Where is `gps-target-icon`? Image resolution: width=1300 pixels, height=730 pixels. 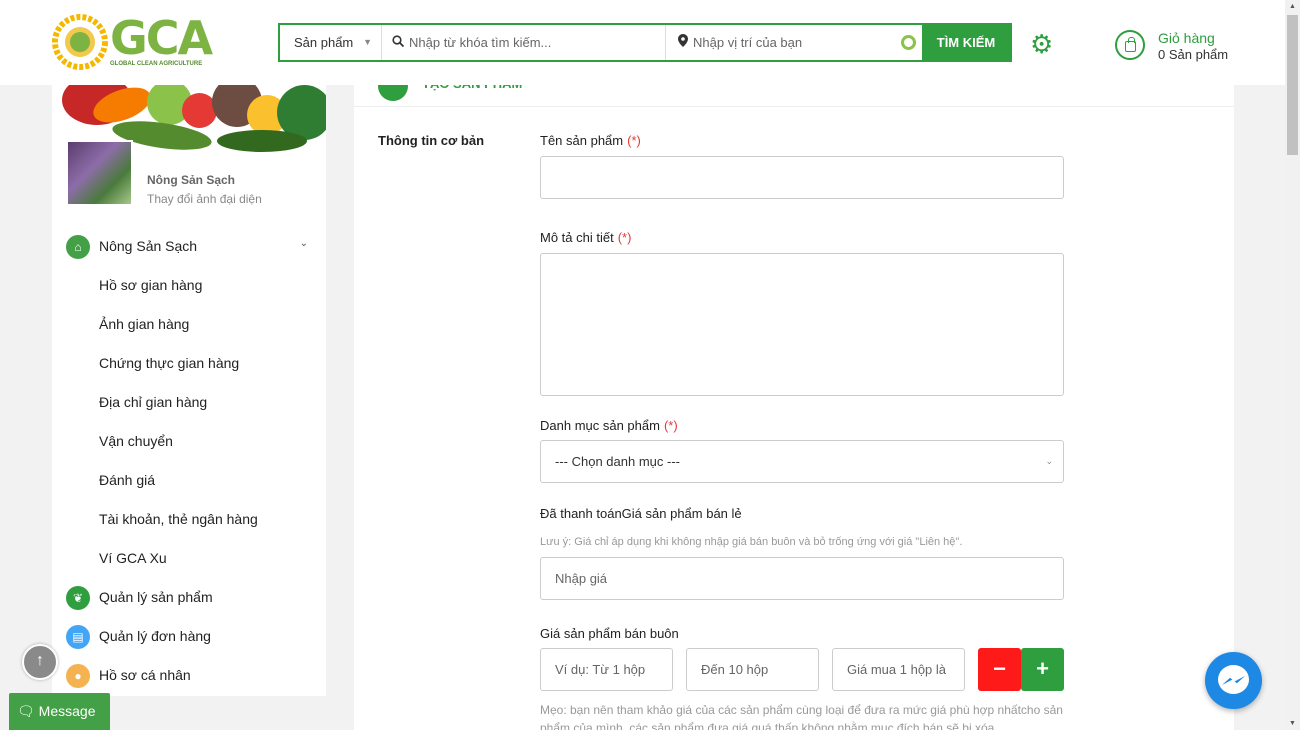
gps-target-icon is located at coordinates (908, 42).